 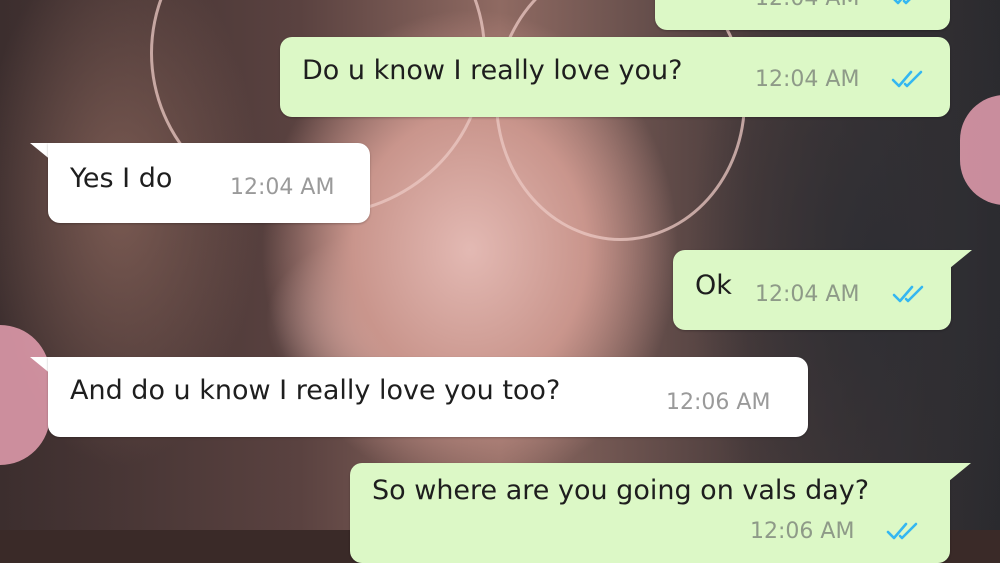 I want to click on message-bubble-incoming: Yes I do 12:04 AM, so click(x=209, y=183).